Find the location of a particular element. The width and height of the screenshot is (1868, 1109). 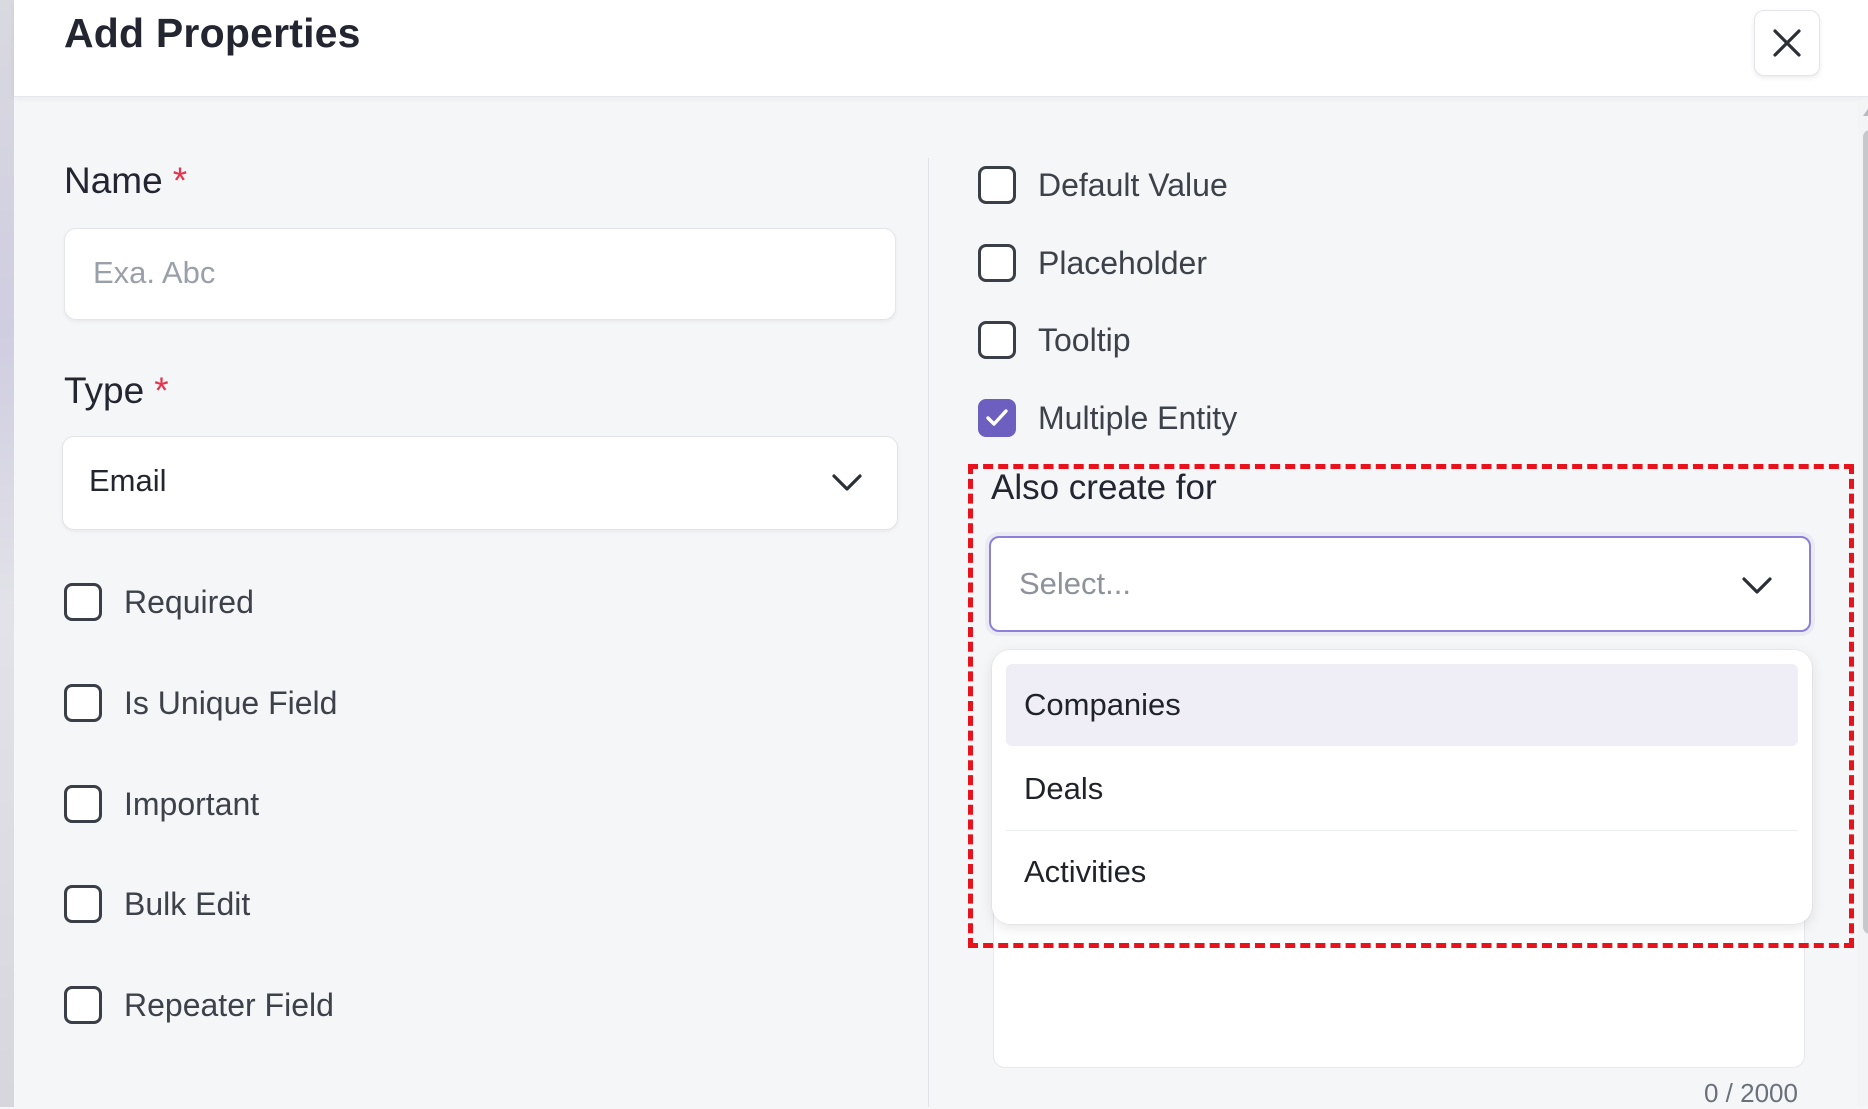

checkbox-label: Placeholder is located at coordinates (1122, 262).